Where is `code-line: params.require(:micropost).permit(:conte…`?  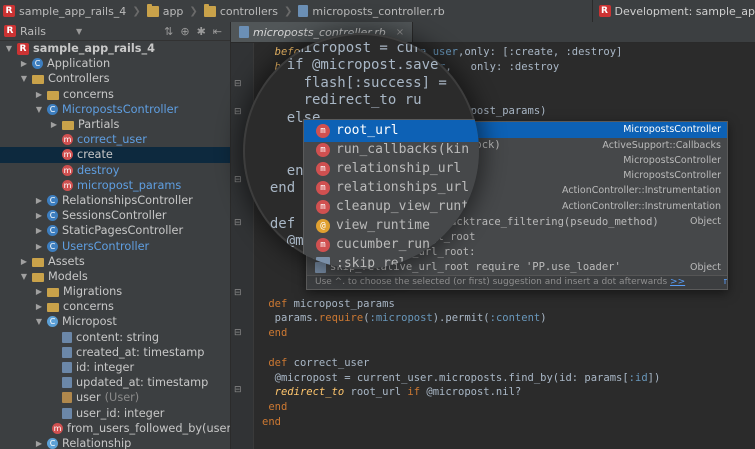 code-line: params.require(:micropost).permit(:conte… is located at coordinates (404, 318).